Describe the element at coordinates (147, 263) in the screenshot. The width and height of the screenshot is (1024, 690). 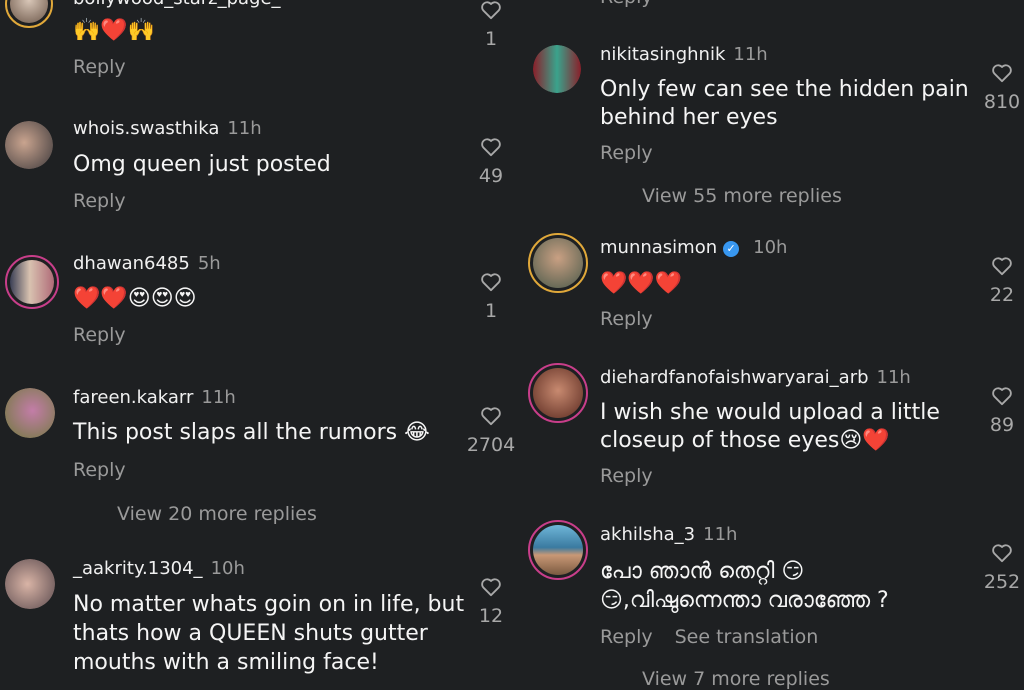
I see `comment-username: dhawan6485 5h` at that location.